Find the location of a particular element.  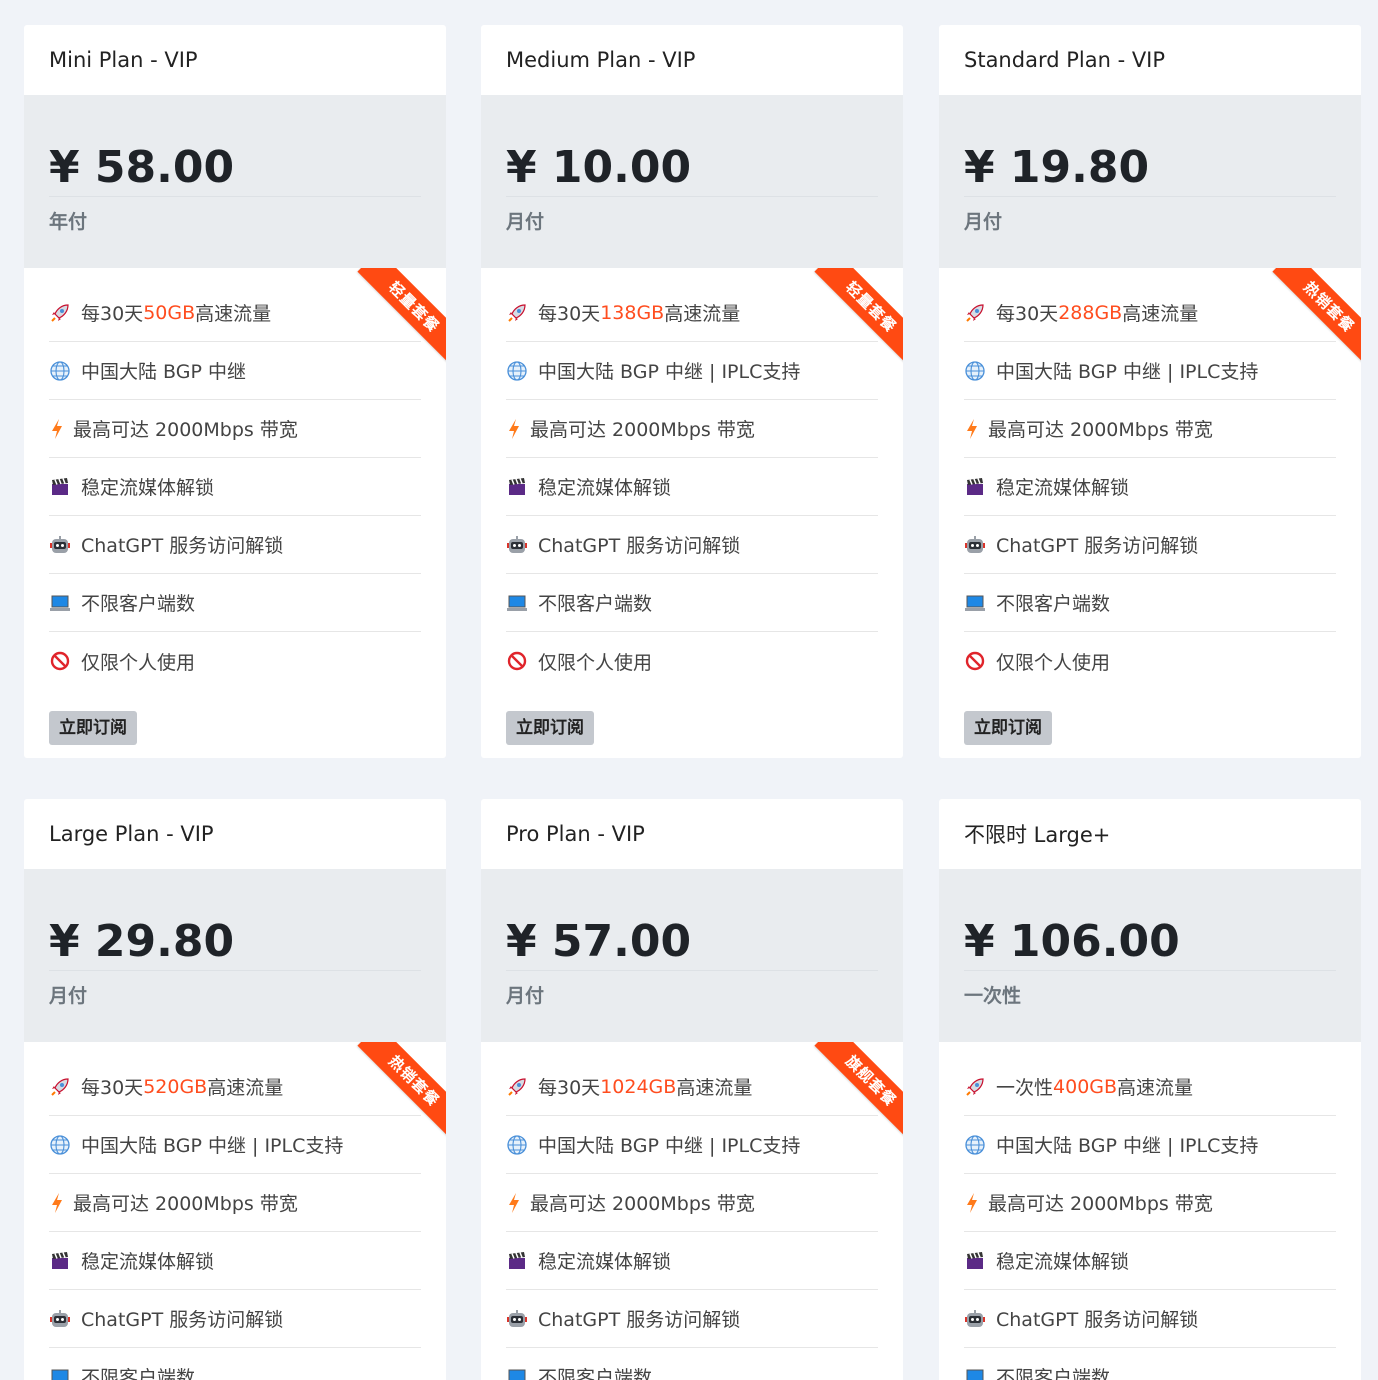

plan-price: ¥ 10.00 is located at coordinates (599, 167).